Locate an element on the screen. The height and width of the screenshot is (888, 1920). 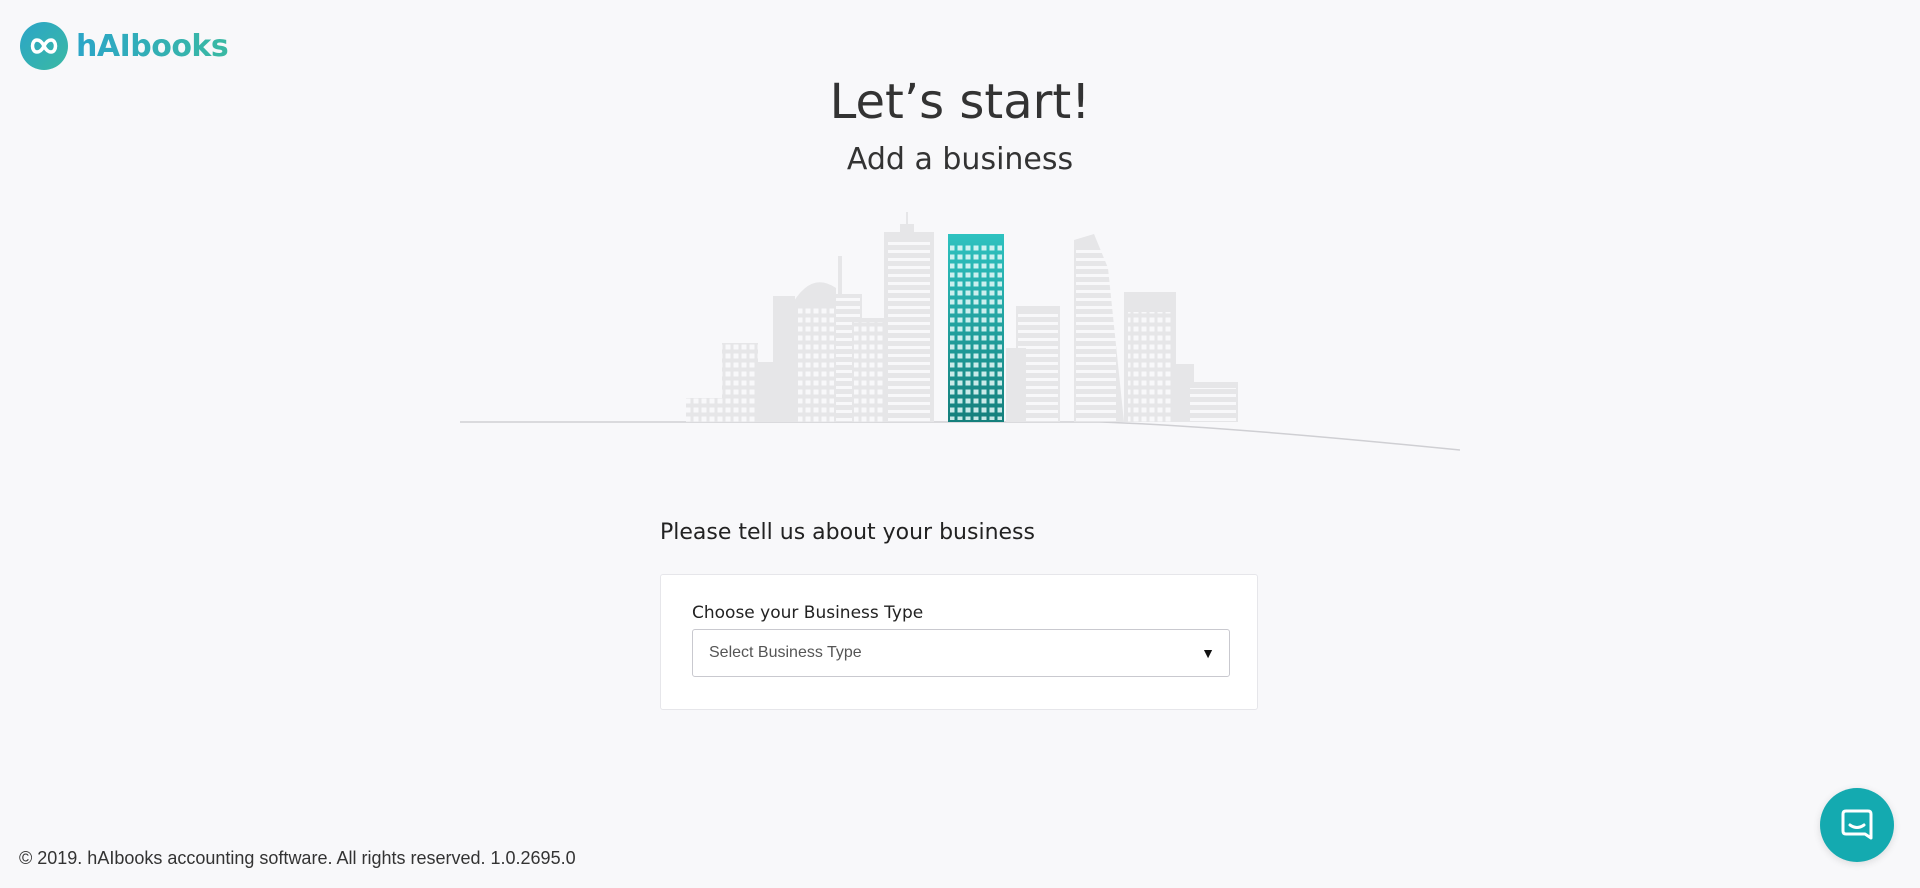
business-type-label: Choose your Business Type is located at coordinates (808, 613).